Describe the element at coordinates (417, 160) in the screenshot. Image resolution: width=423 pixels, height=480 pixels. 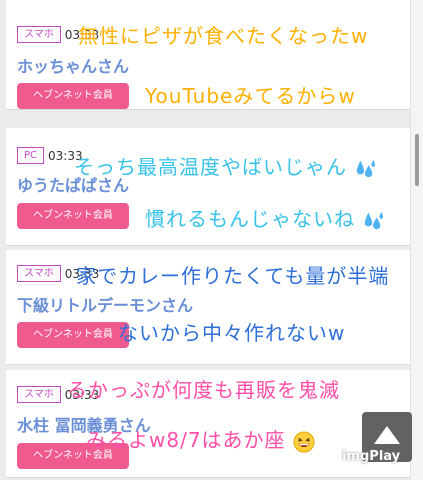
I see `scroll-thumb` at that location.